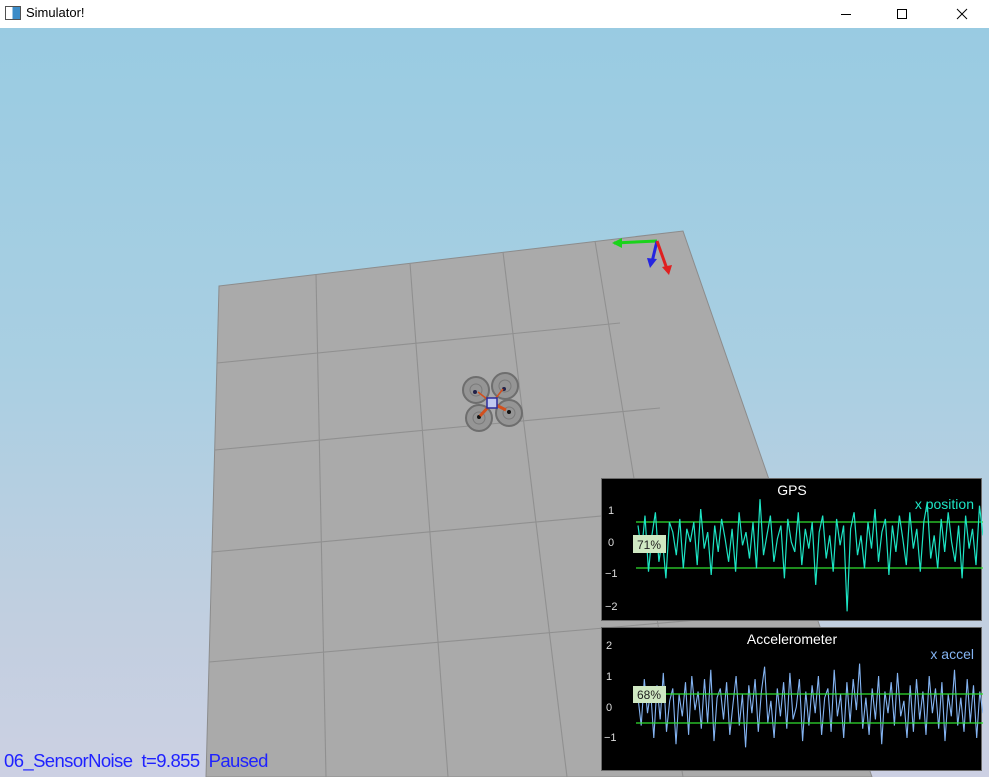 The image size is (989, 777). What do you see at coordinates (68, 760) in the screenshot?
I see `scenario-name: 06_SensorNoise` at bounding box center [68, 760].